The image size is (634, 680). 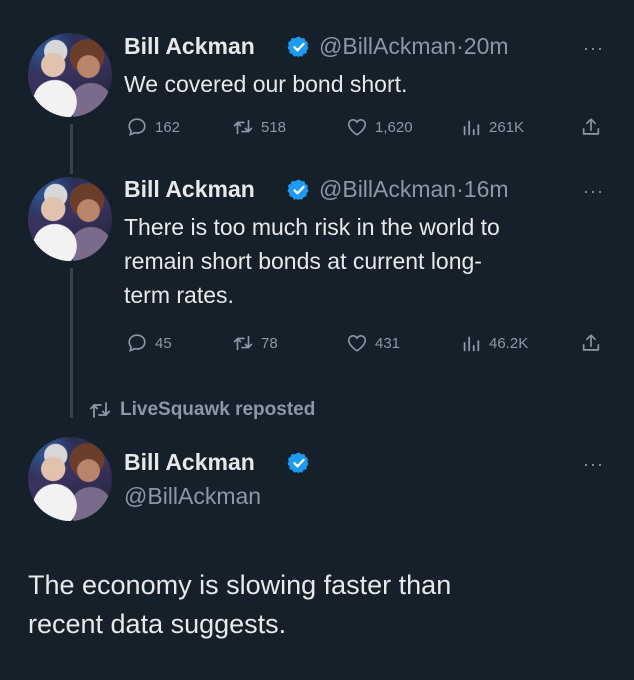 I want to click on author-handle: @BillAckman·20m, so click(x=414, y=46).